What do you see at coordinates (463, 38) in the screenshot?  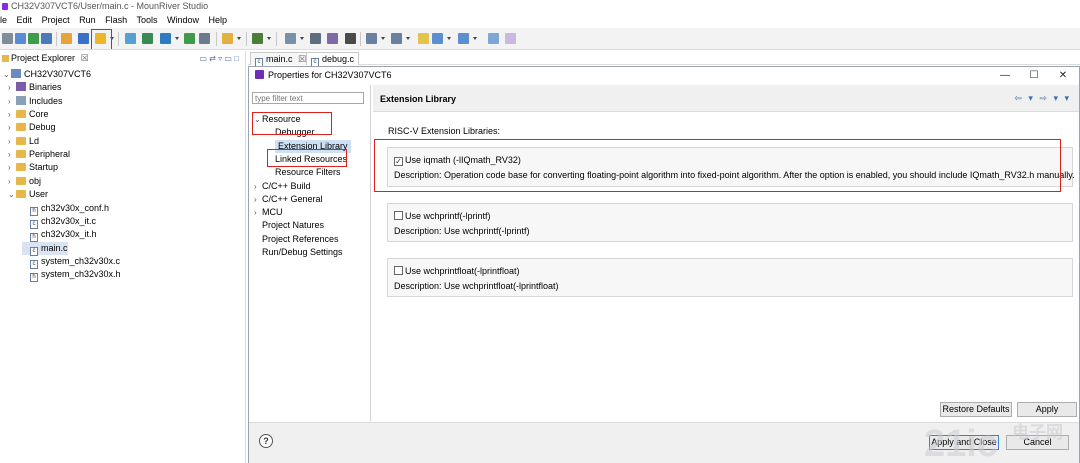 I see `forward-icon` at bounding box center [463, 38].